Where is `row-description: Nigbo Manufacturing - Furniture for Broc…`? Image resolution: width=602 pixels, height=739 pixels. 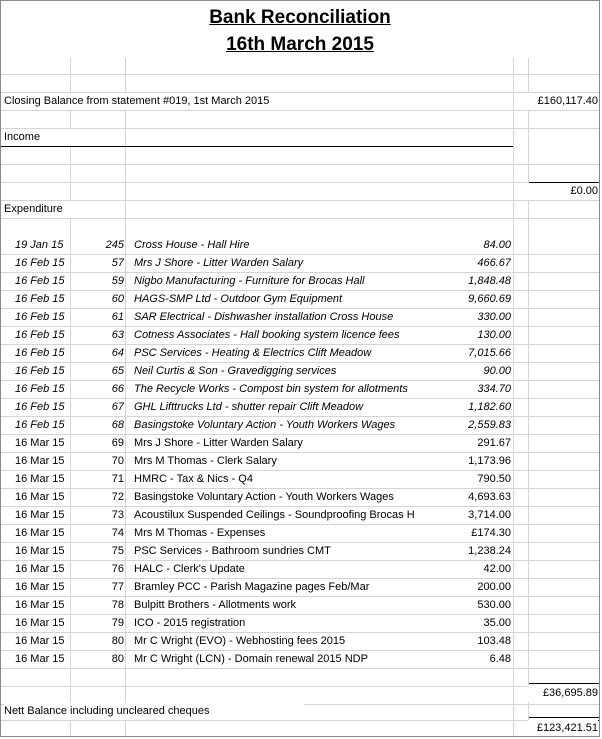 row-description: Nigbo Manufacturing - Furniture for Broc… is located at coordinates (249, 281).